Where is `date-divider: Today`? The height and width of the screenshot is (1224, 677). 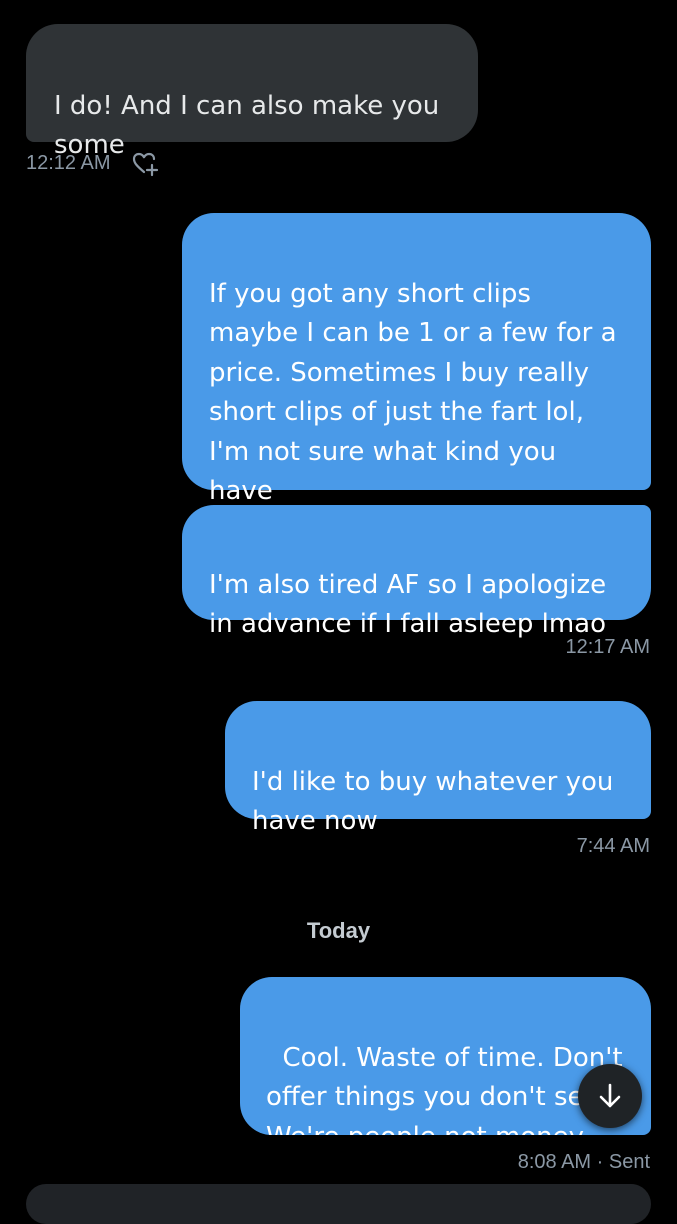
date-divider: Today is located at coordinates (338, 930).